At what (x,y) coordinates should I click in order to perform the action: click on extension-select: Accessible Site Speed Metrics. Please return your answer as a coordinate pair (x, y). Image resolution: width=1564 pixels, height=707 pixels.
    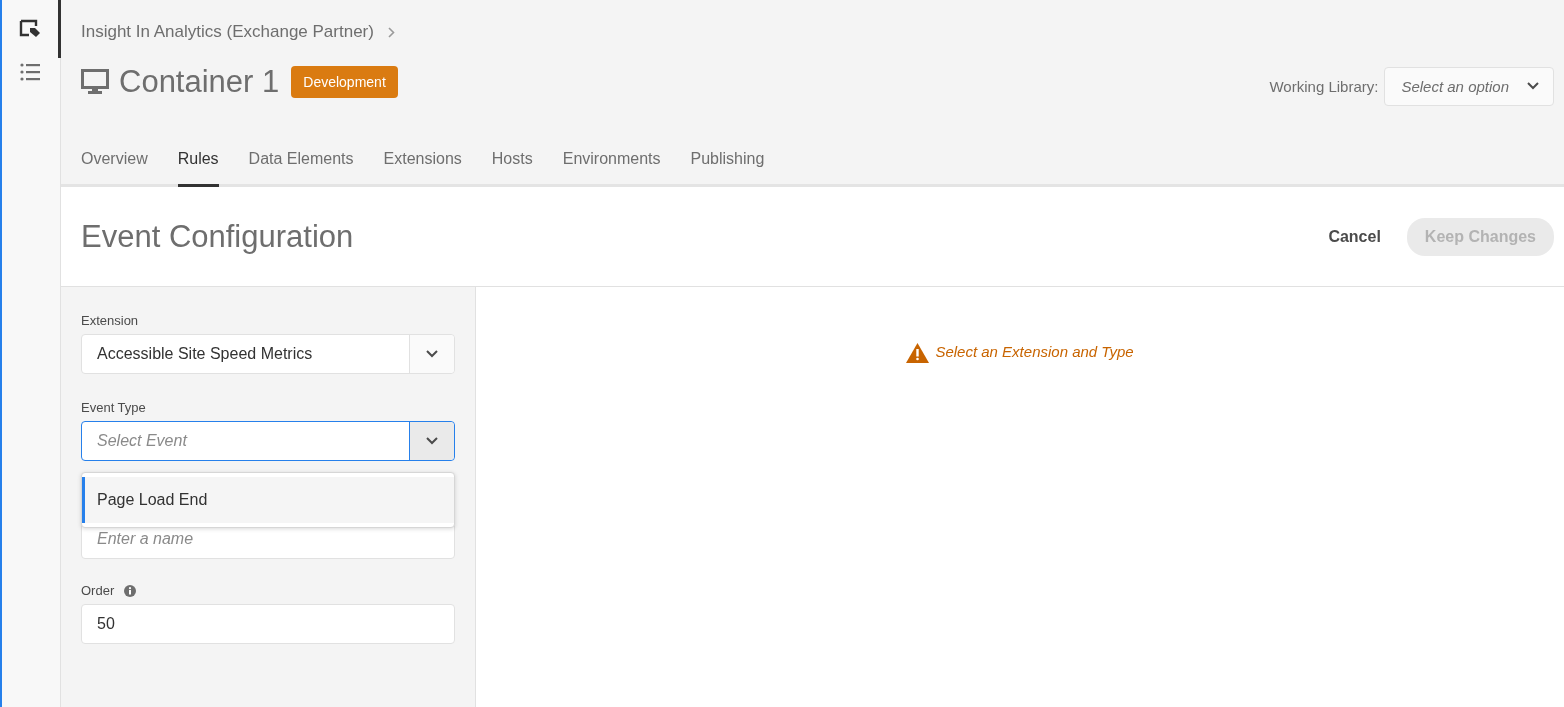
    Looking at the image, I should click on (268, 354).